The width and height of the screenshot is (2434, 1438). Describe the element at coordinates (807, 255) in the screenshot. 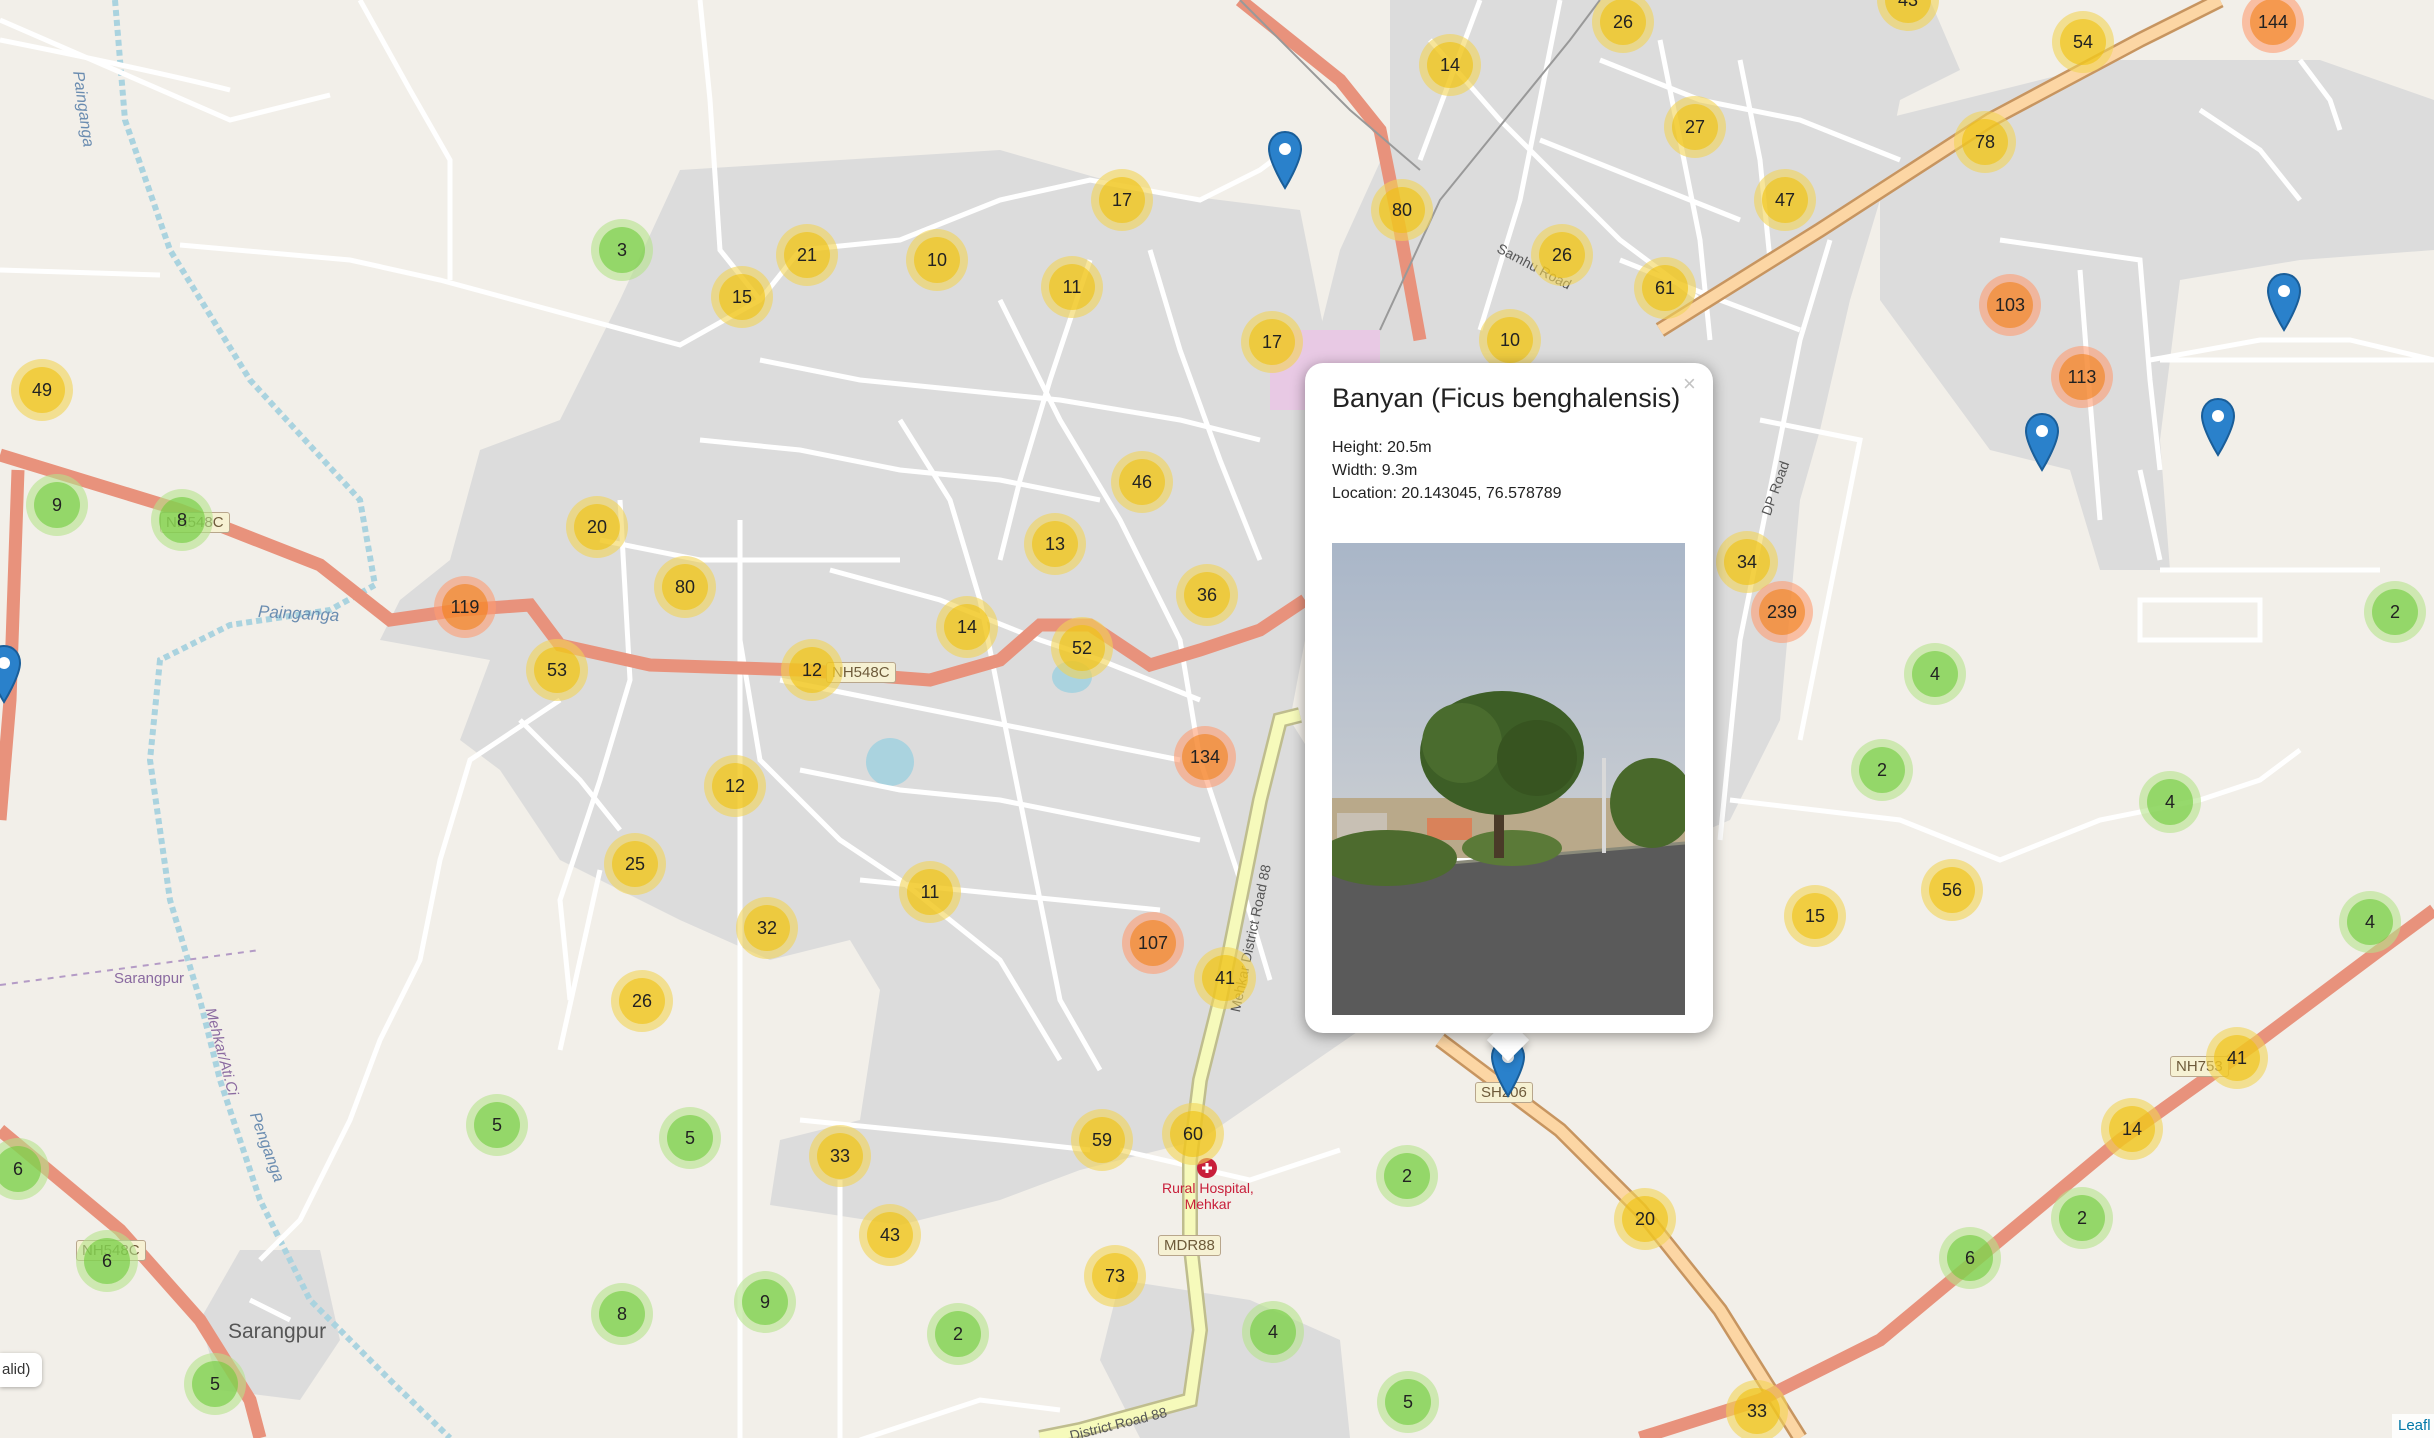

I see `marker-cluster: 21` at that location.